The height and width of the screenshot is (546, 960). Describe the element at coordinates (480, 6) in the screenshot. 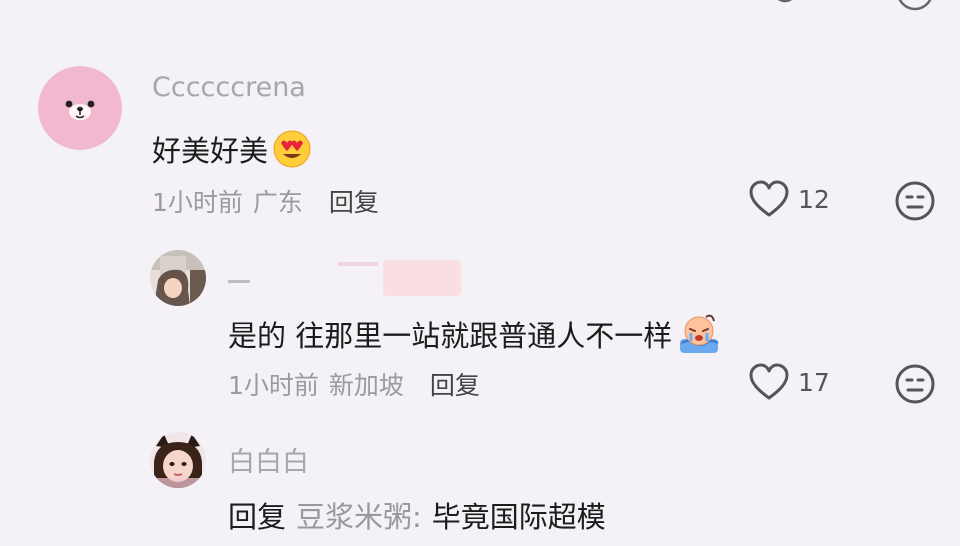

I see `top-cutoff-icons` at that location.